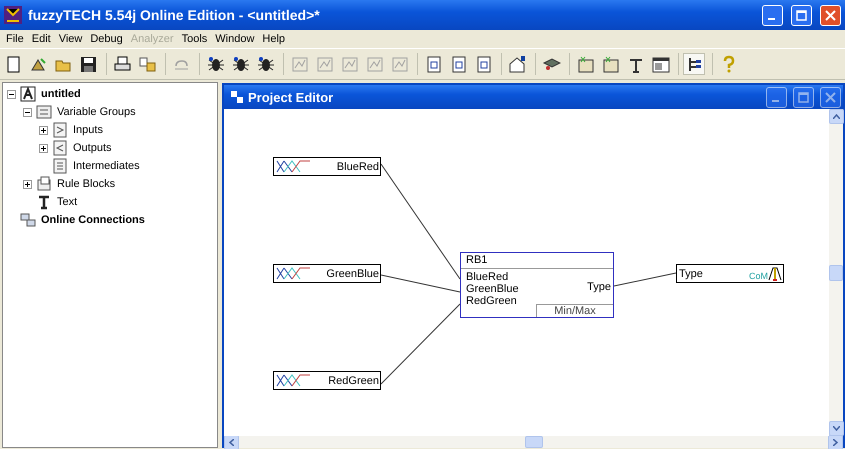  I want to click on menu-item: Edit, so click(41, 39).